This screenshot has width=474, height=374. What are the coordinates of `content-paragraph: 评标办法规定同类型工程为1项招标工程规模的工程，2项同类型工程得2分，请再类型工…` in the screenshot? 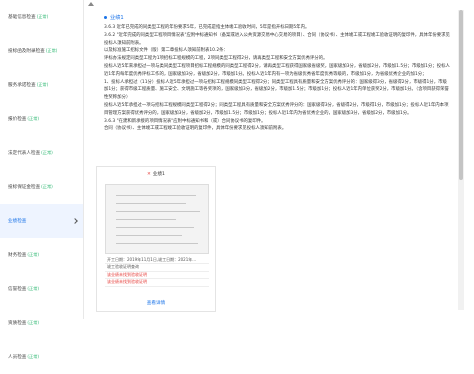 It's located at (216, 59).